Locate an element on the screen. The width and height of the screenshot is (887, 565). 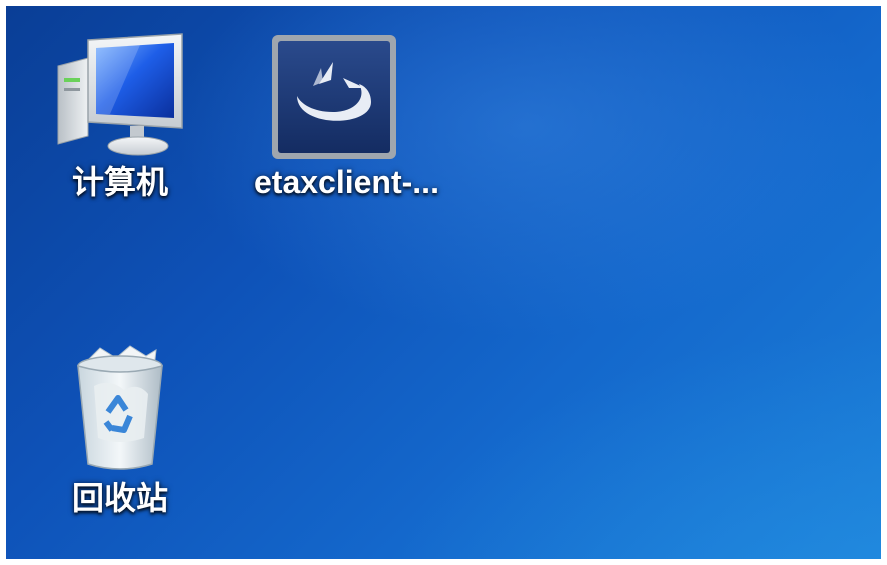
recycle-bin-icon is located at coordinates (120, 407).